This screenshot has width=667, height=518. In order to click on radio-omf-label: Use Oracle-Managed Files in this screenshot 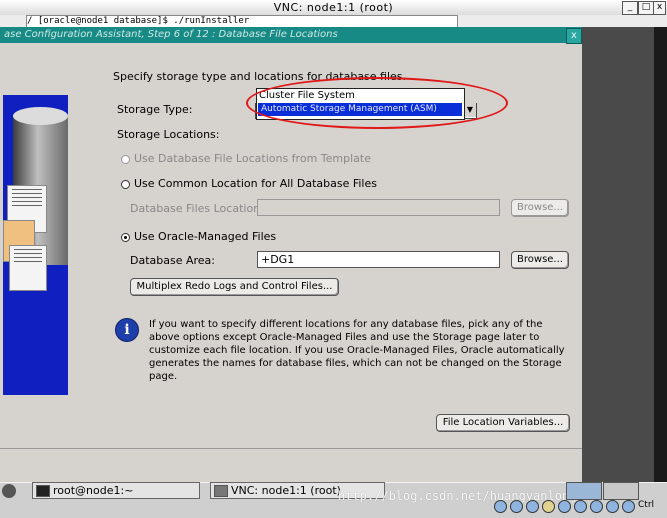, I will do `click(205, 236)`.